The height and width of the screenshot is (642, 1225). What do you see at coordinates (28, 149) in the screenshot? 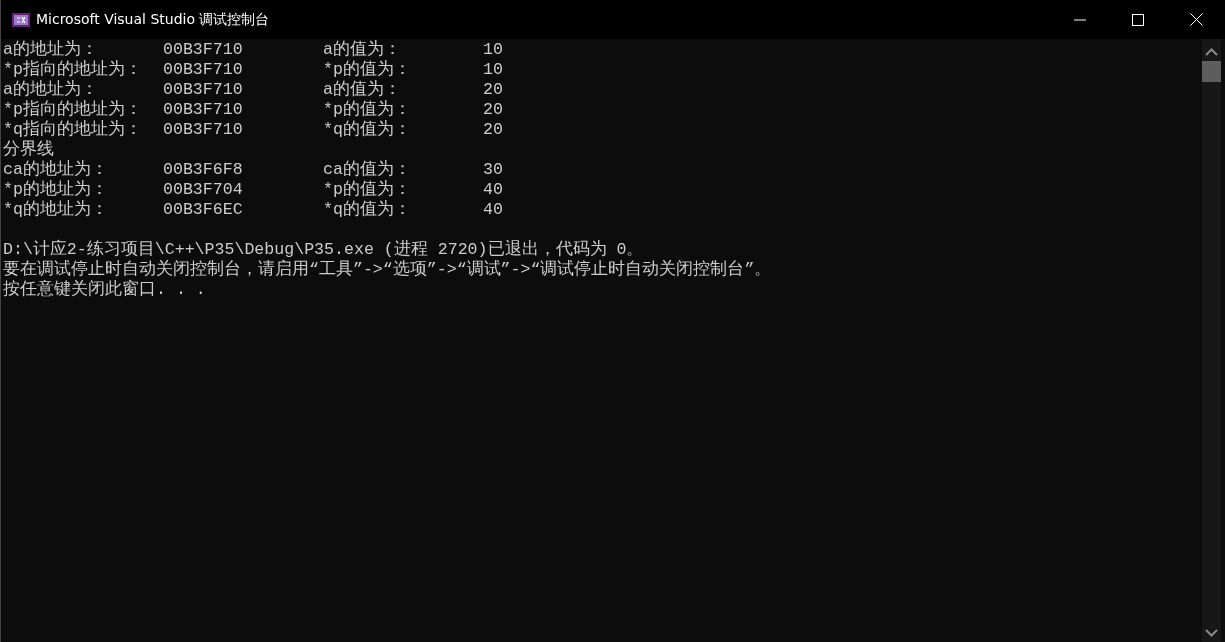
I see `console-line: 分界线` at bounding box center [28, 149].